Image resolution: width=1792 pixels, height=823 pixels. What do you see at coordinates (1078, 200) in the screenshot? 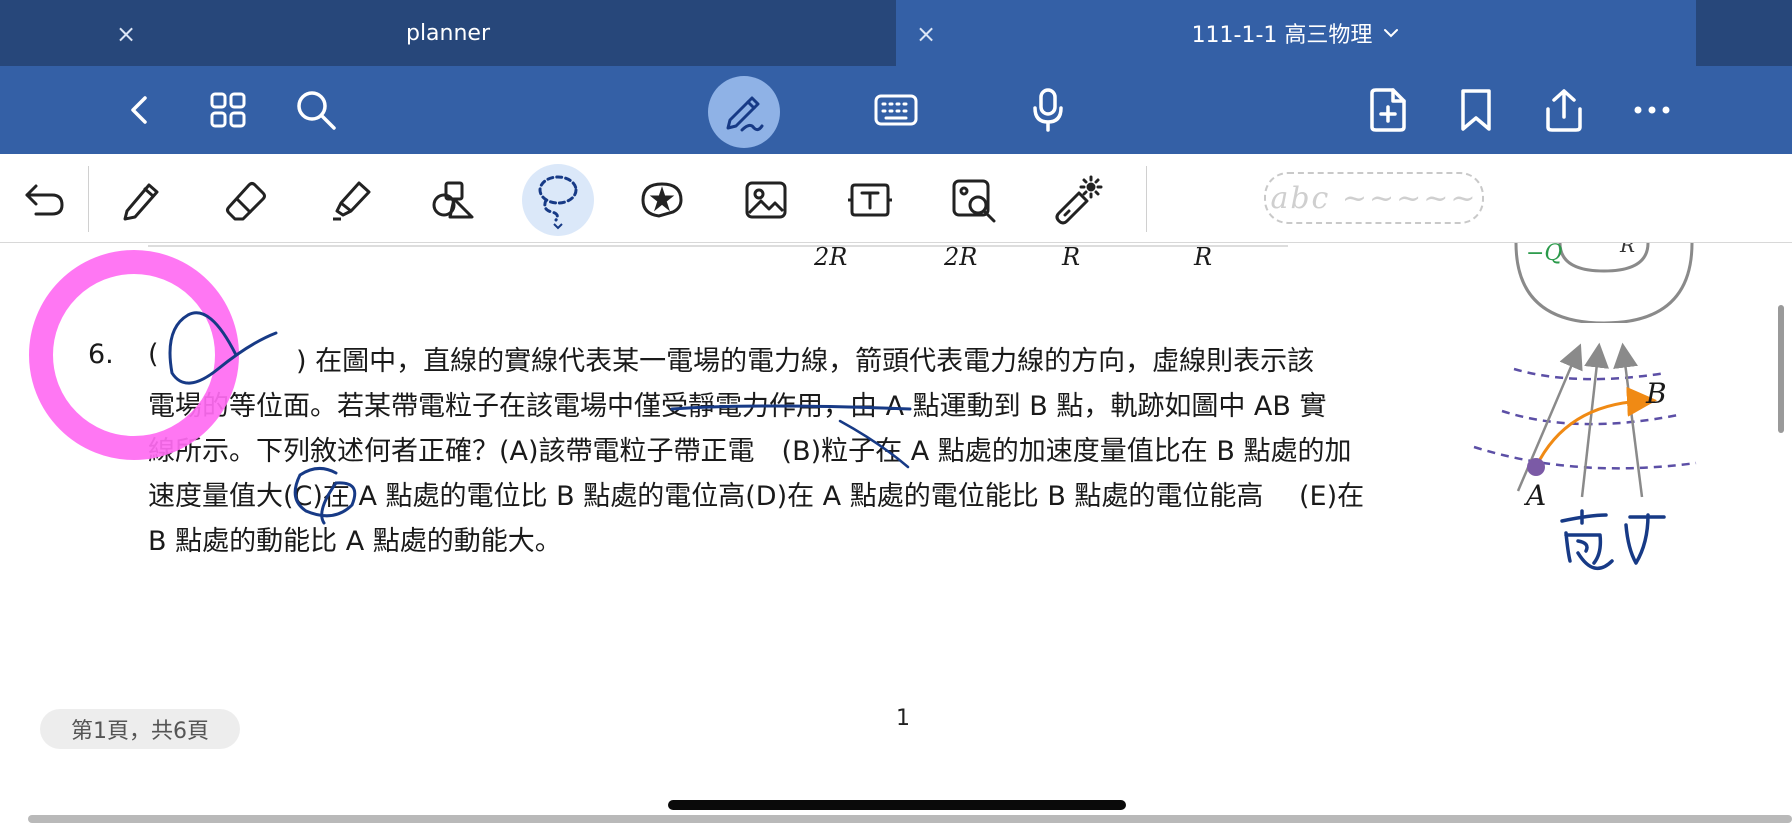
I see `laser-pointer-icon` at bounding box center [1078, 200].